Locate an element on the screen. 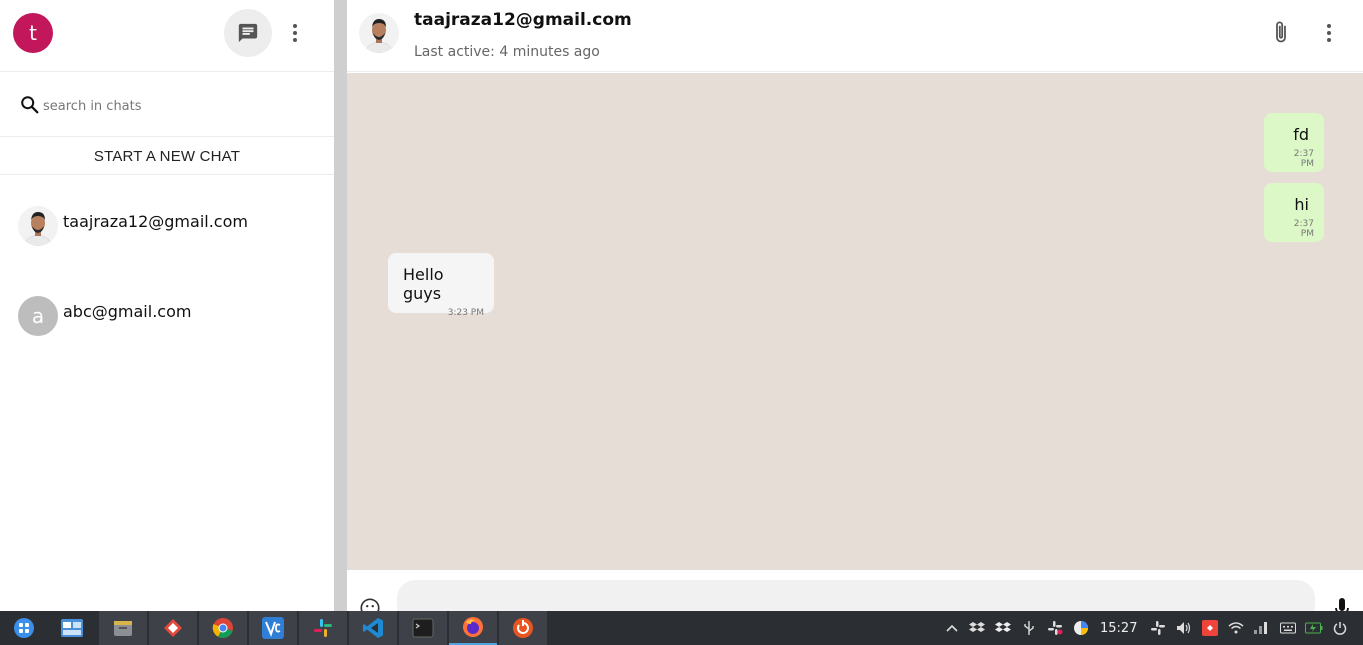 The width and height of the screenshot is (1363, 645). tray-battery is located at coordinates (1314, 628).